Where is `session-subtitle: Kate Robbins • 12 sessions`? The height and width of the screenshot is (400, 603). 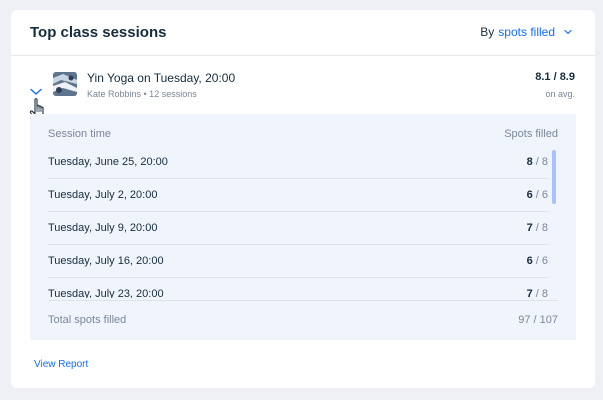 session-subtitle: Kate Robbins • 12 sessions is located at coordinates (142, 94).